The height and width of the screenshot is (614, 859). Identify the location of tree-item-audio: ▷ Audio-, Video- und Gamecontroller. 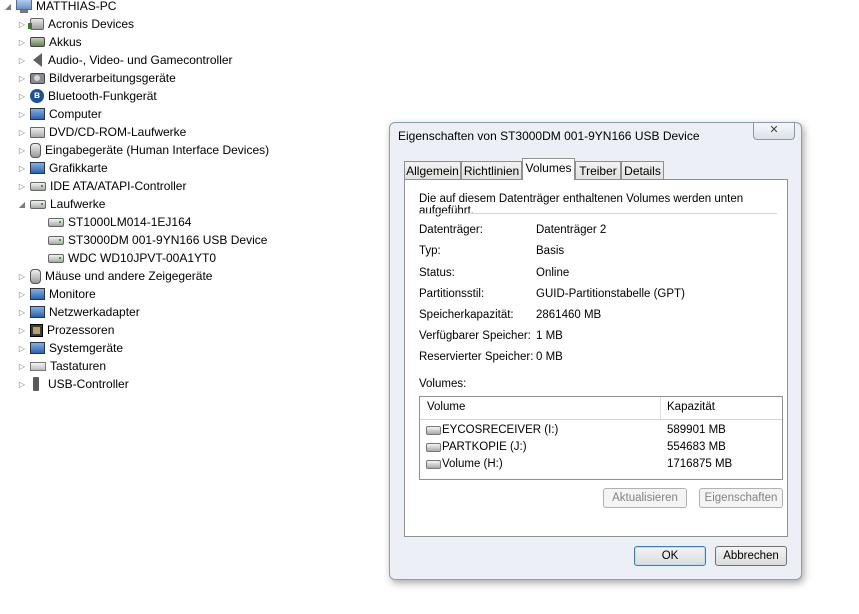
(124, 60).